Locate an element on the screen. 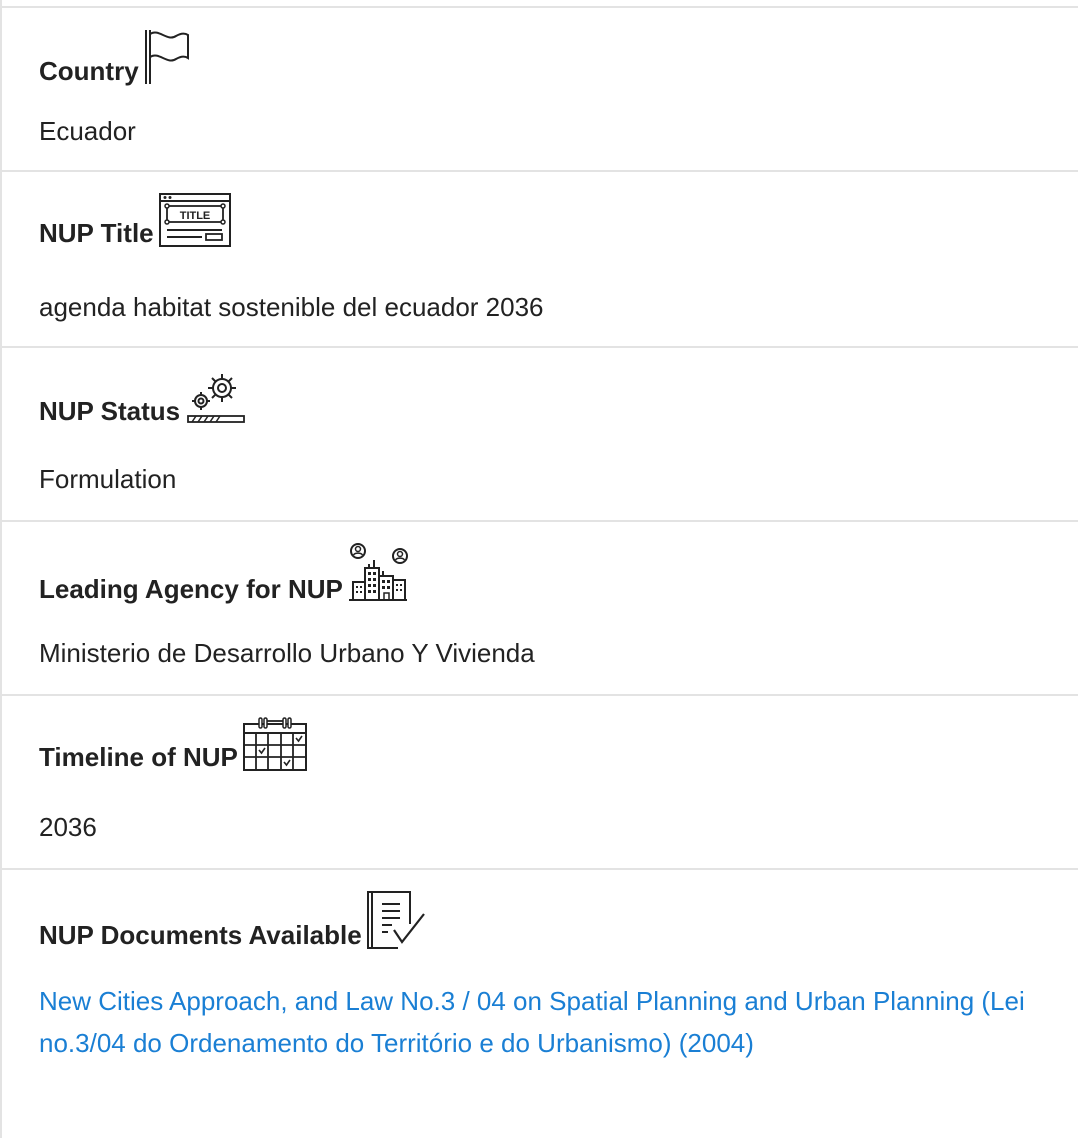  field-value: 2036 is located at coordinates (68, 827).